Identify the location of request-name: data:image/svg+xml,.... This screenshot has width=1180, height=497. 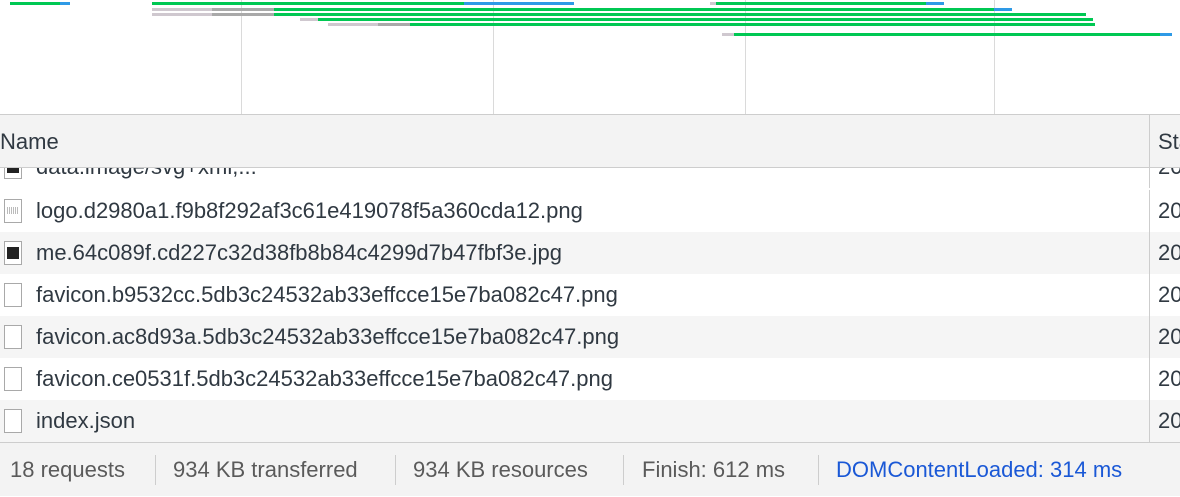
(146, 178).